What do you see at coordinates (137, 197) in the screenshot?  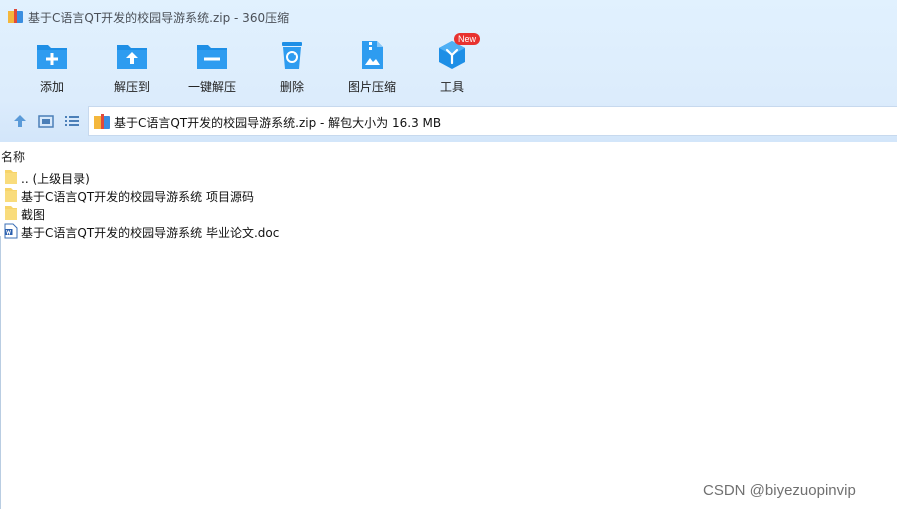 I see `file-name: 基于C语言QT开发的校园导游系统 项目源码` at bounding box center [137, 197].